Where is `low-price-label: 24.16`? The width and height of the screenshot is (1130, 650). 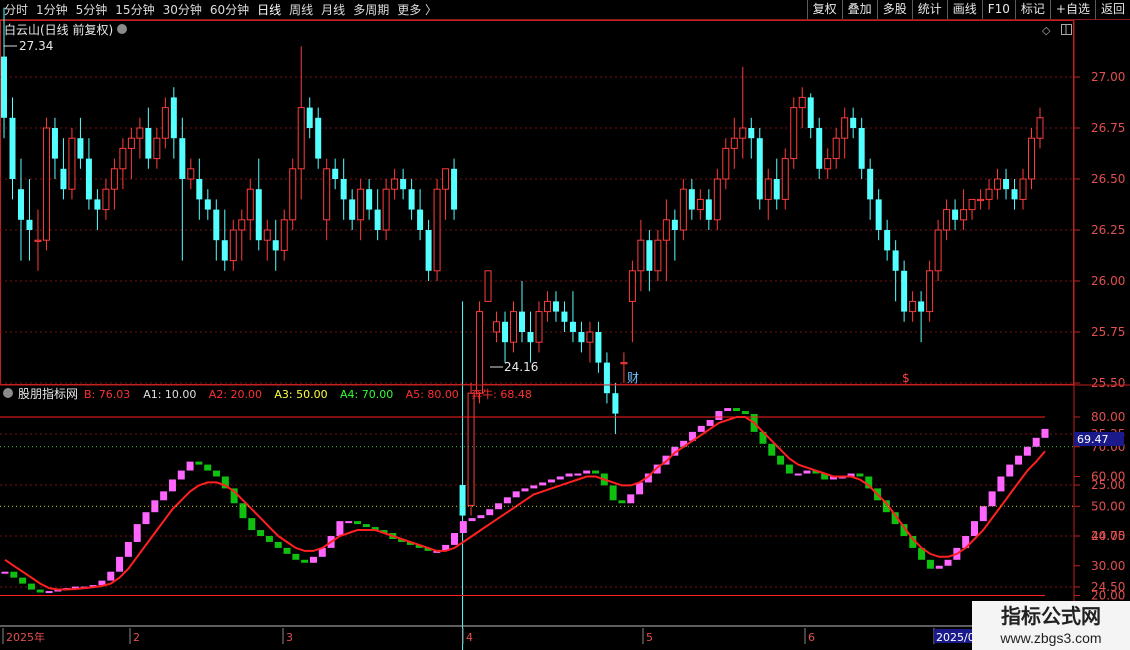
low-price-label: 24.16 is located at coordinates (521, 367).